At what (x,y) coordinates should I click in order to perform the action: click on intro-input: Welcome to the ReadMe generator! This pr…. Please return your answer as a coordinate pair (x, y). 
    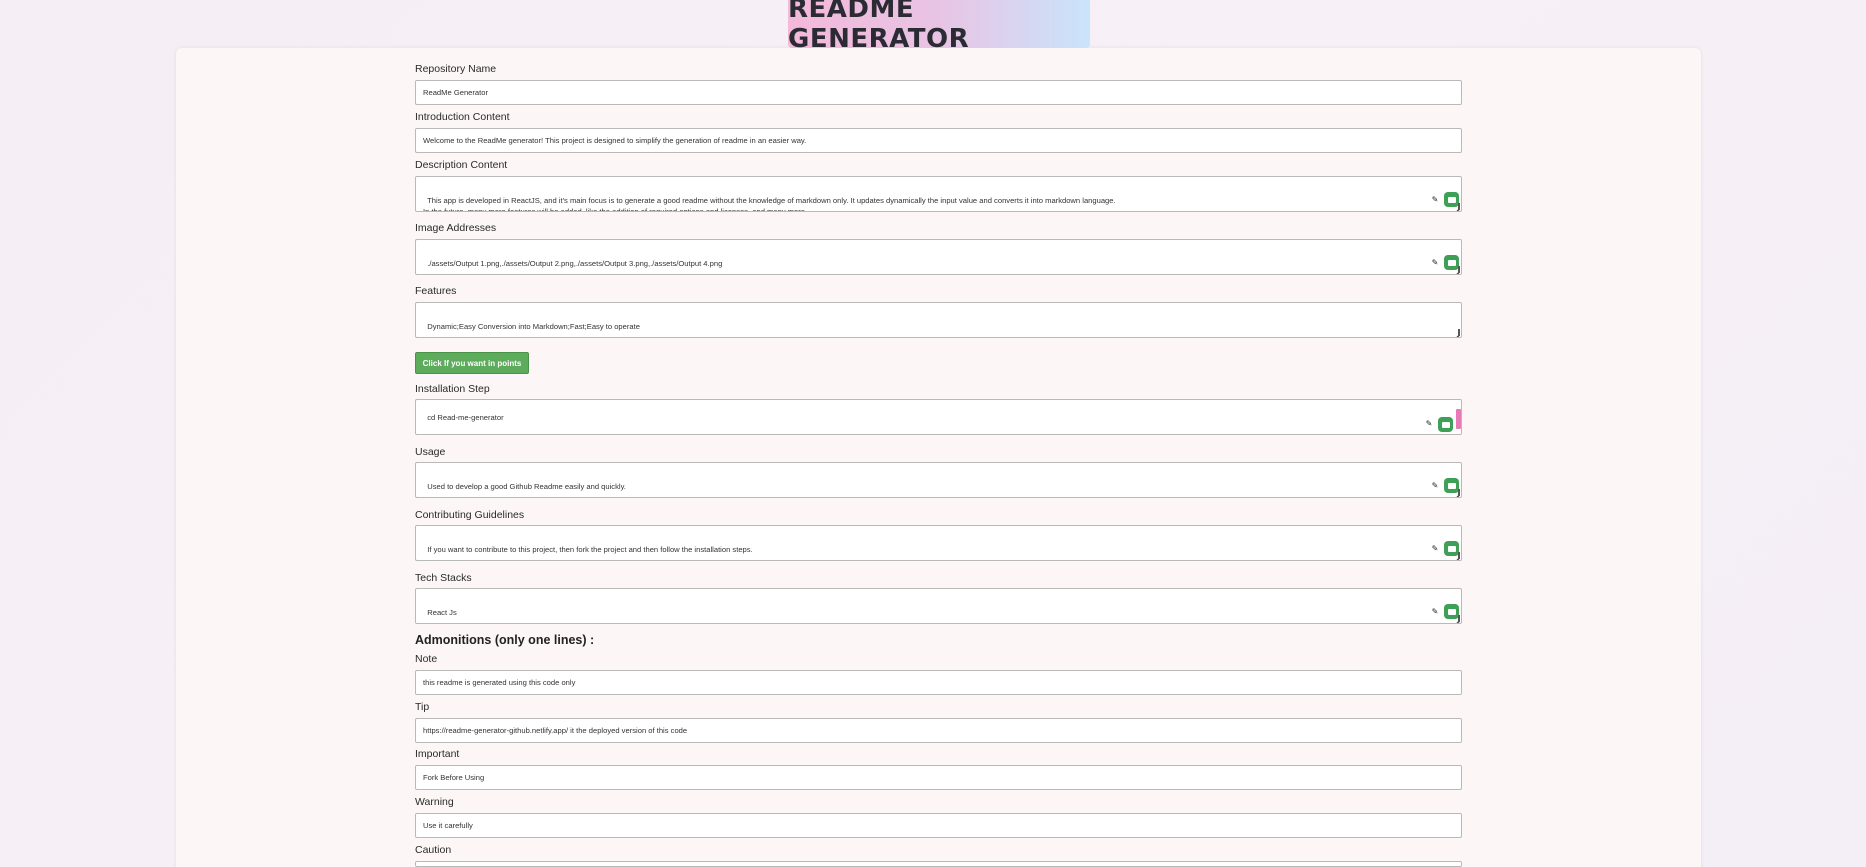
    Looking at the image, I should click on (938, 140).